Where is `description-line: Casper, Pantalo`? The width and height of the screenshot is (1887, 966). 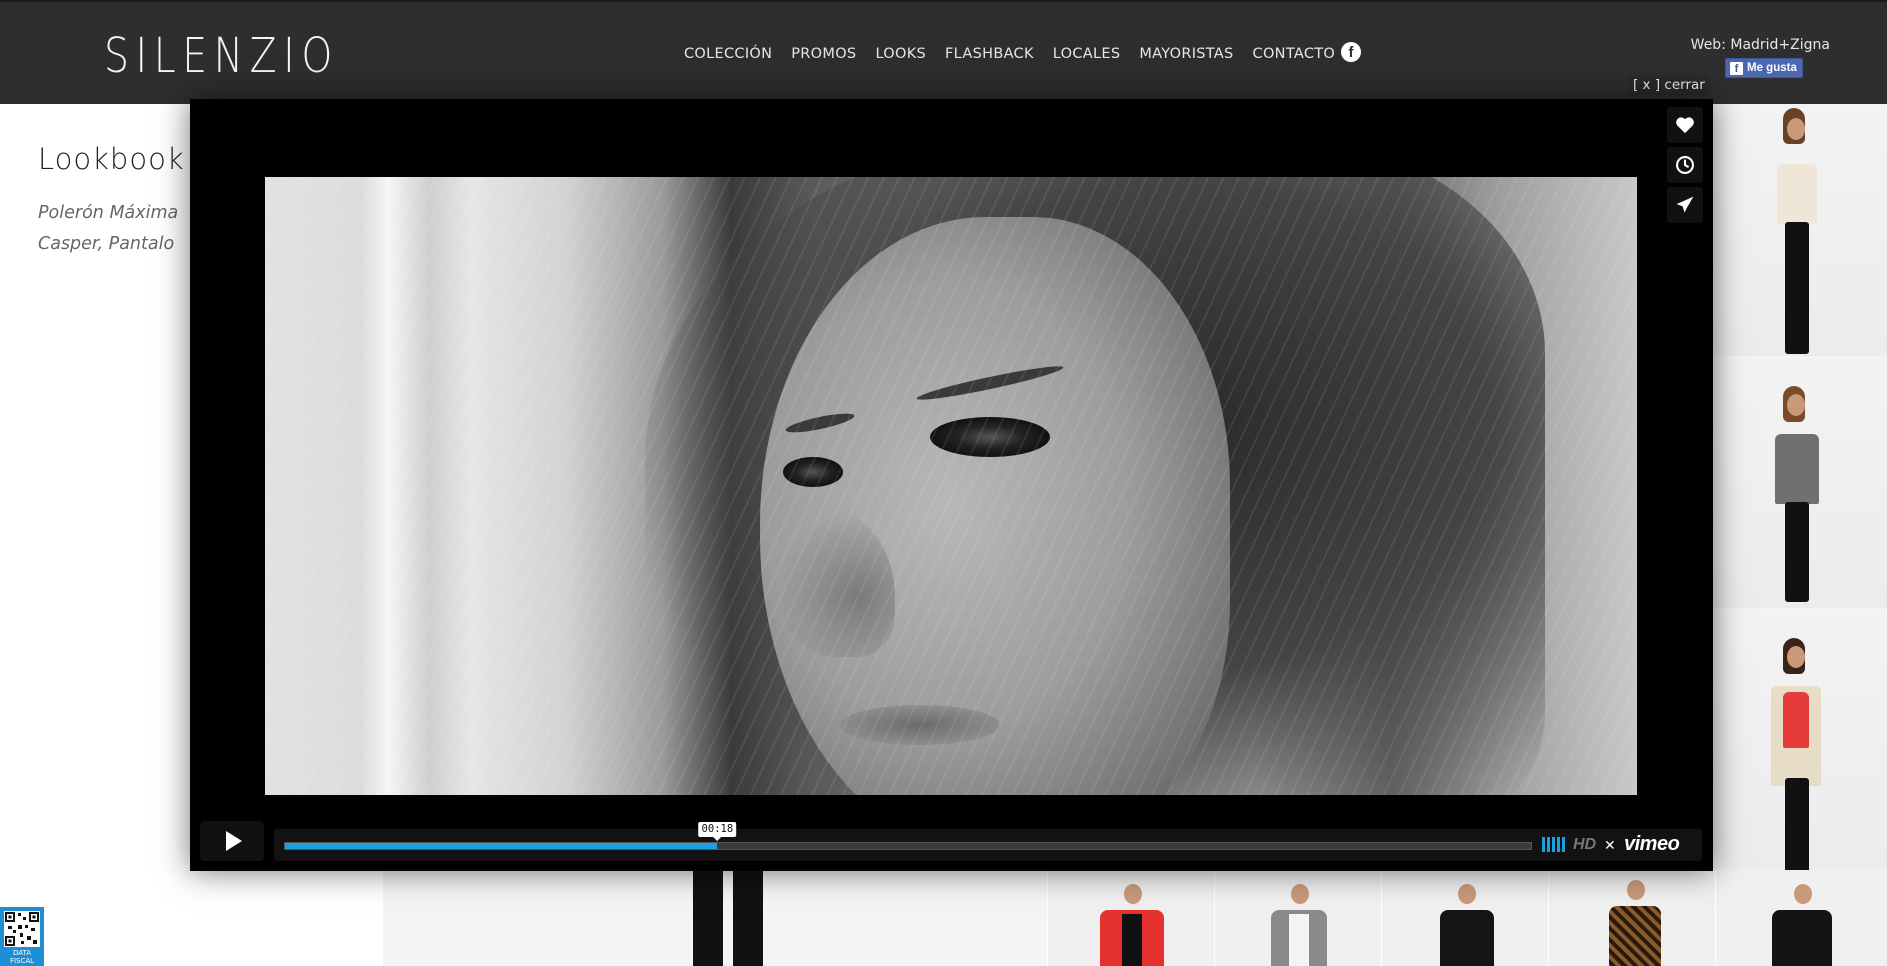 description-line: Casper, Pantalo is located at coordinates (106, 244).